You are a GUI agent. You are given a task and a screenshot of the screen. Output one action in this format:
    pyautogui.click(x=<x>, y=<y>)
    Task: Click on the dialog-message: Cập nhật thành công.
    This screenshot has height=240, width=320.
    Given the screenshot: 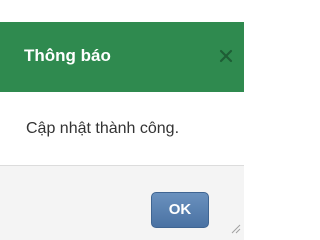 What is the action you would take?
    pyautogui.click(x=103, y=128)
    